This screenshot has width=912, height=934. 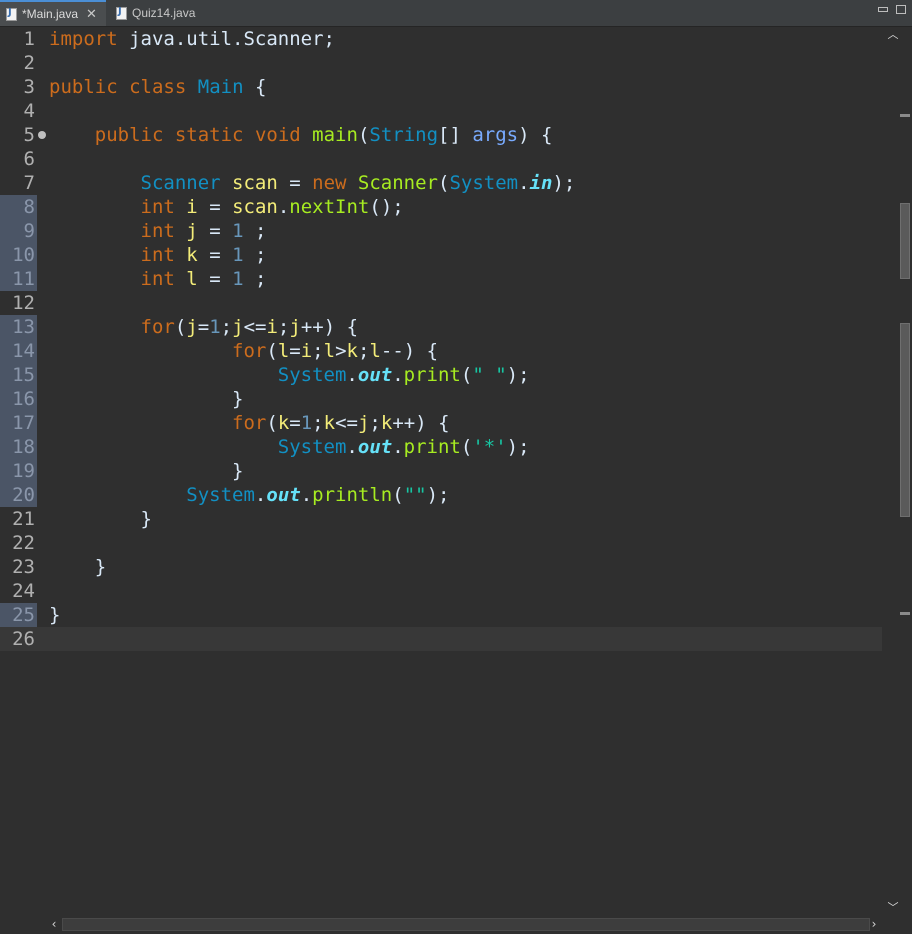 I want to click on code-line: 20 System.out.println("");, so click(x=441, y=495).